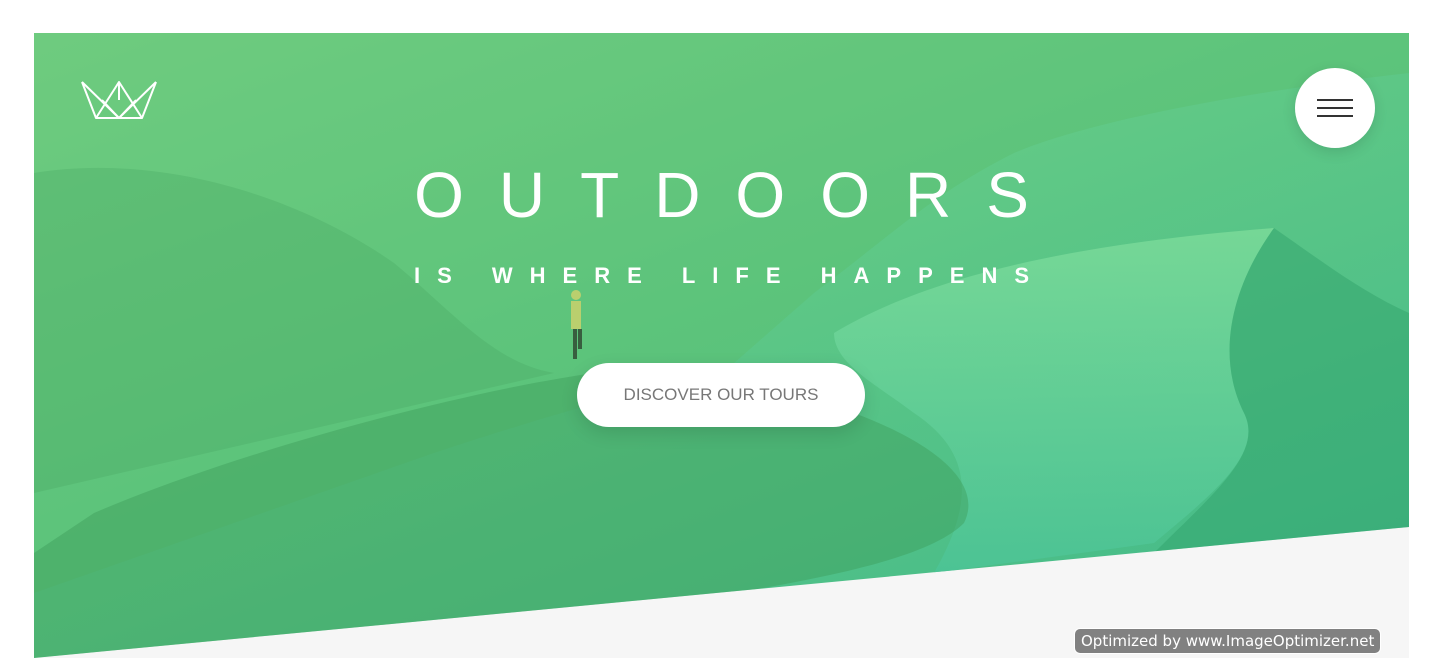  I want to click on hero-title: OUTDOORS, so click(739, 195).